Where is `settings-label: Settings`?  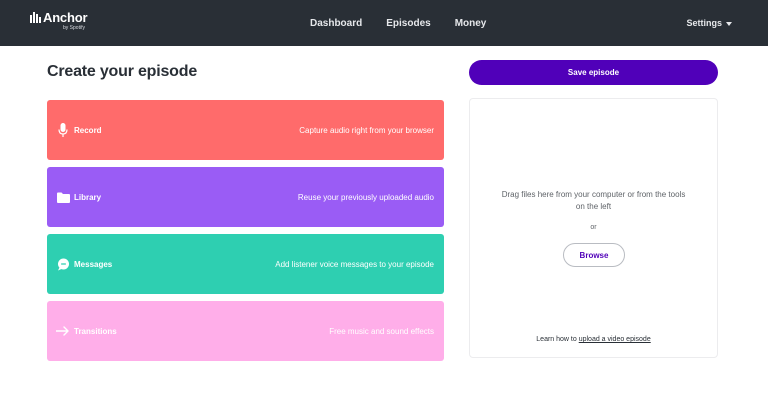 settings-label: Settings is located at coordinates (704, 23).